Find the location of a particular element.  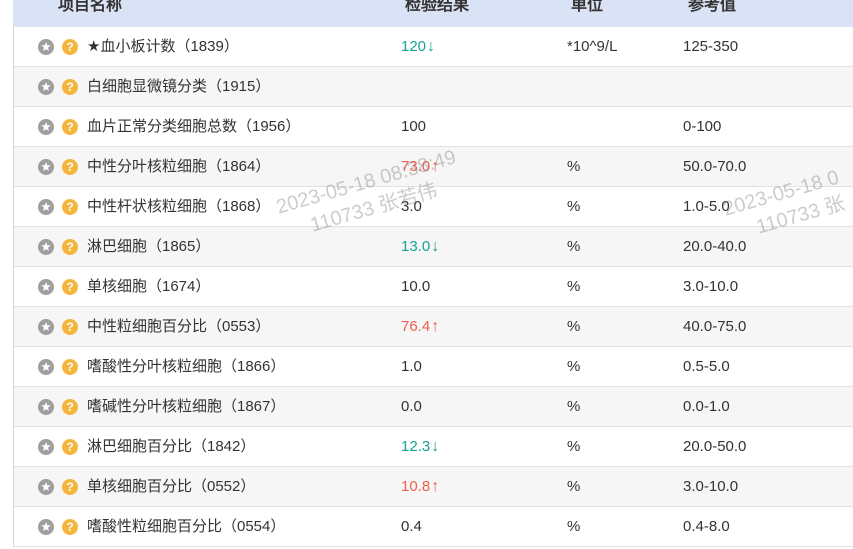

reference-range: 0.0-1.0 is located at coordinates (706, 406).